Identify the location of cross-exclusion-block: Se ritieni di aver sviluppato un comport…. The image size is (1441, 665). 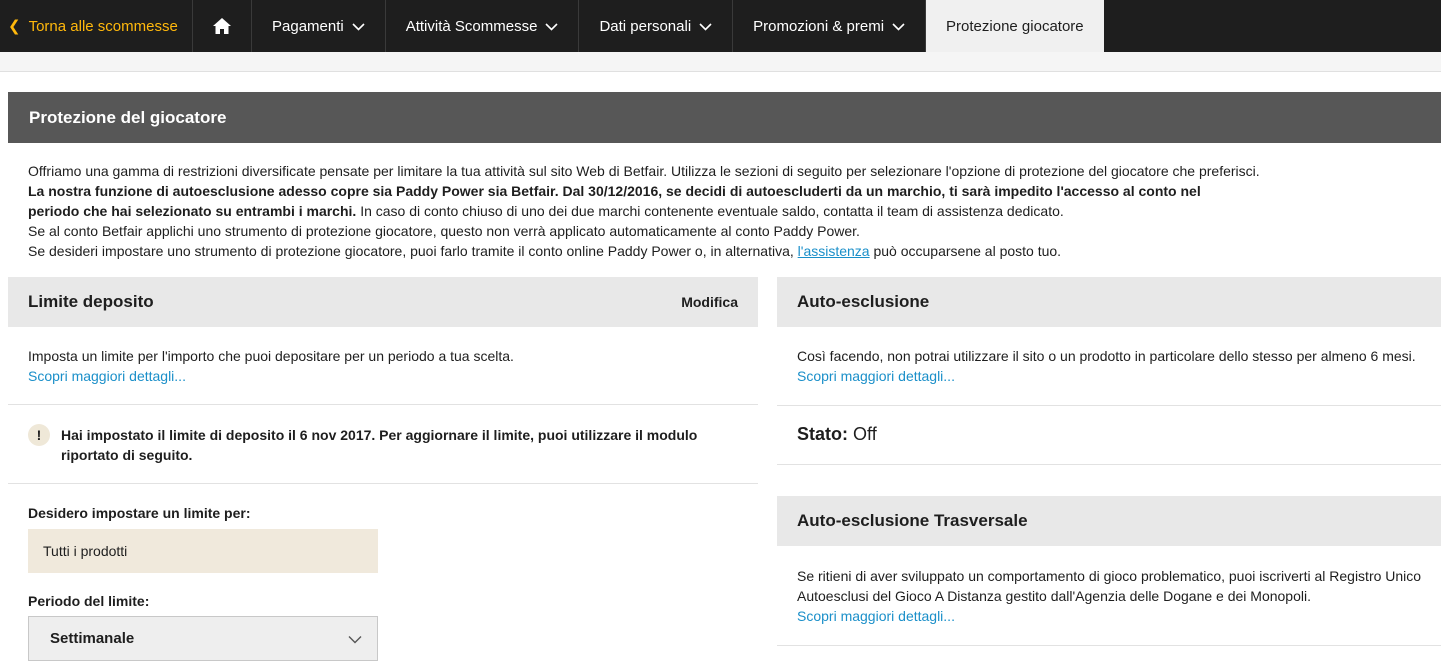
(1119, 596).